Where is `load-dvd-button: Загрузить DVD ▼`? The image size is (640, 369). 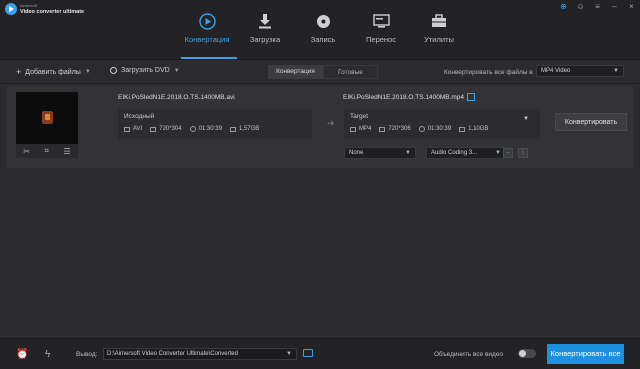
load-dvd-button: Загрузить DVD ▼ is located at coordinates (145, 70).